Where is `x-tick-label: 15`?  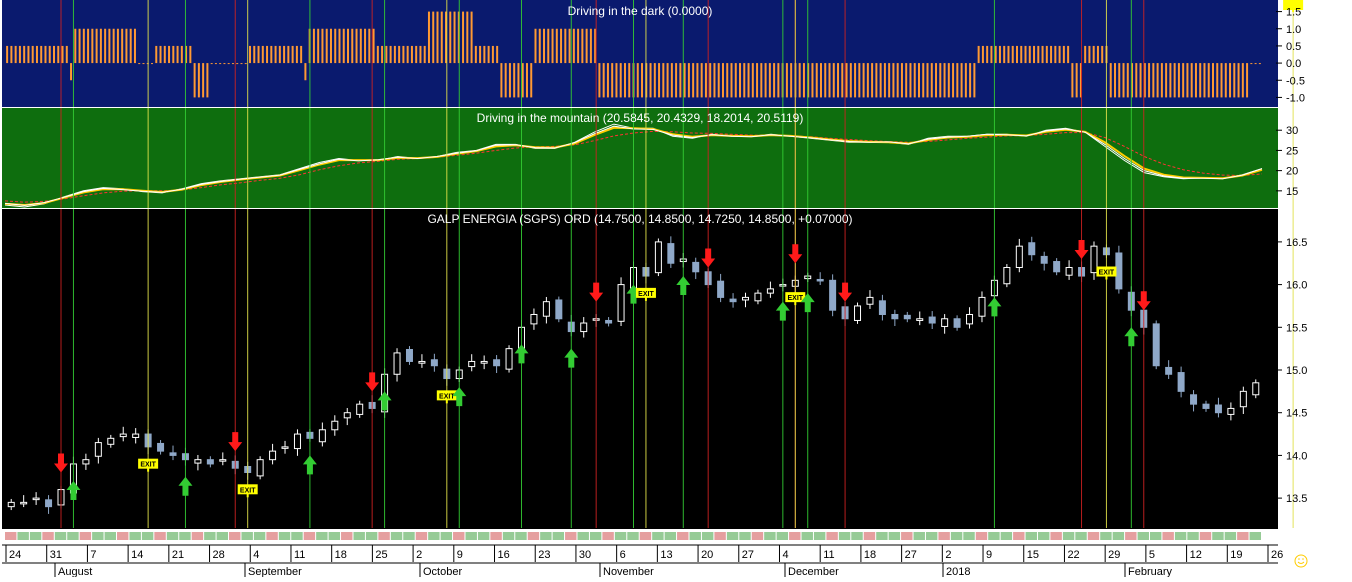 x-tick-label: 15 is located at coordinates (1033, 555).